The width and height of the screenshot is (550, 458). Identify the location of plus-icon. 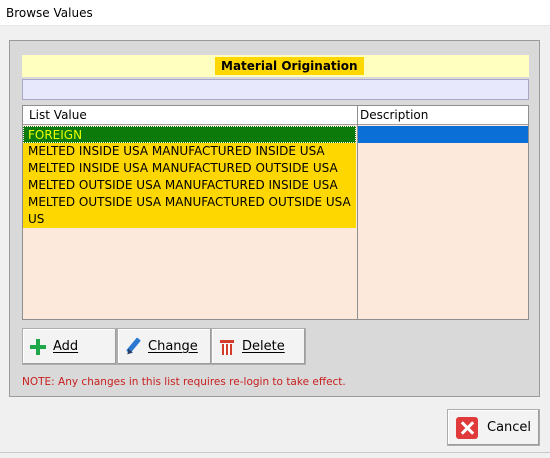
(38, 347).